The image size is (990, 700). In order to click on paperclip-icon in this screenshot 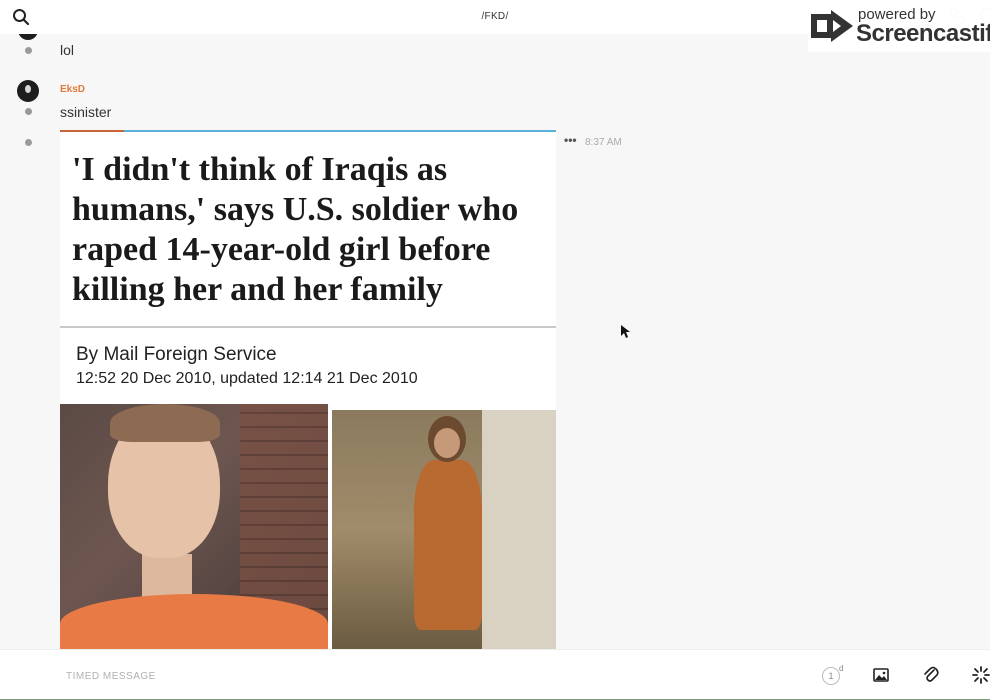, I will do `click(931, 675)`.